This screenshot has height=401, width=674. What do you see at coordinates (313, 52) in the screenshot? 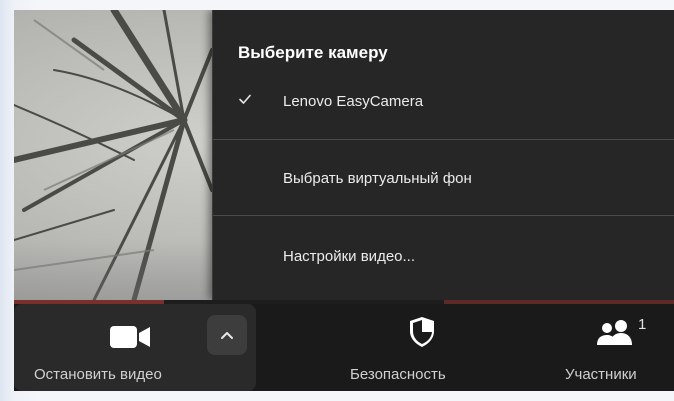
I see `menu-title: Выберите камеру` at bounding box center [313, 52].